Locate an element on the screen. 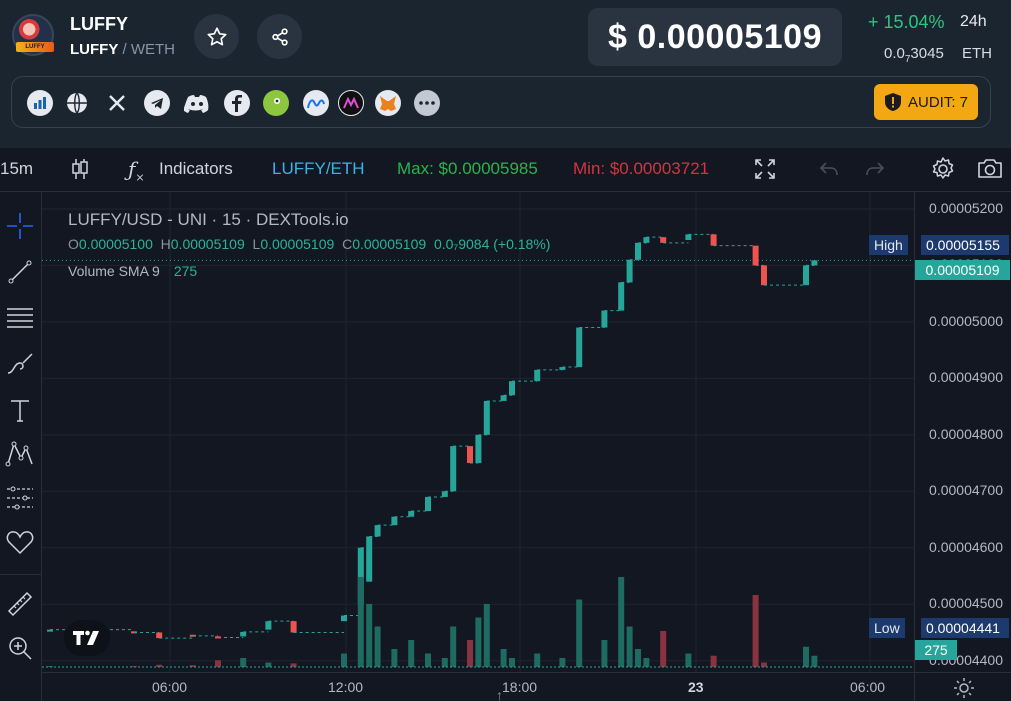 This screenshot has width=1011, height=701. price-tick-label: 0.00005000 is located at coordinates (966, 320).